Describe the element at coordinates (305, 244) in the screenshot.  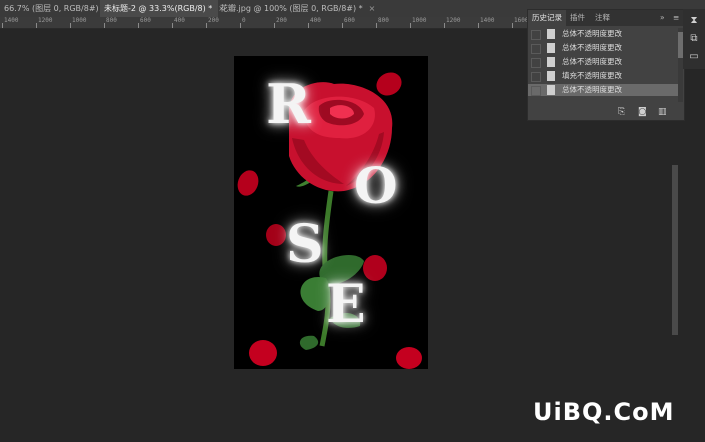
I see `letter-s: S` at that location.